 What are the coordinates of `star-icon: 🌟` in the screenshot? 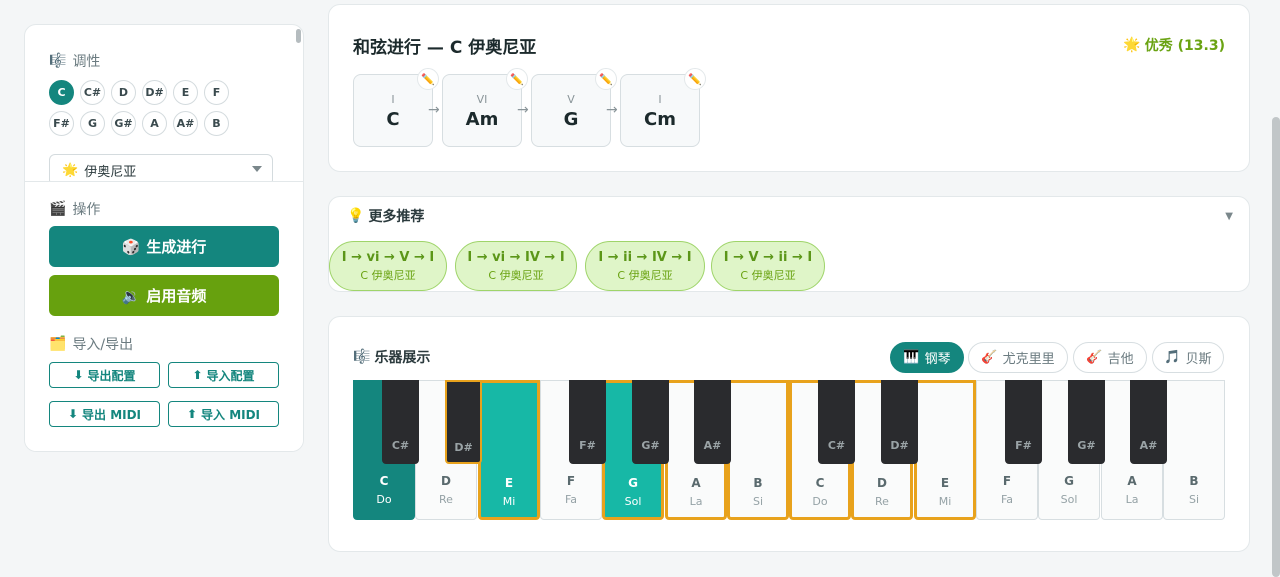 It's located at (70, 170).